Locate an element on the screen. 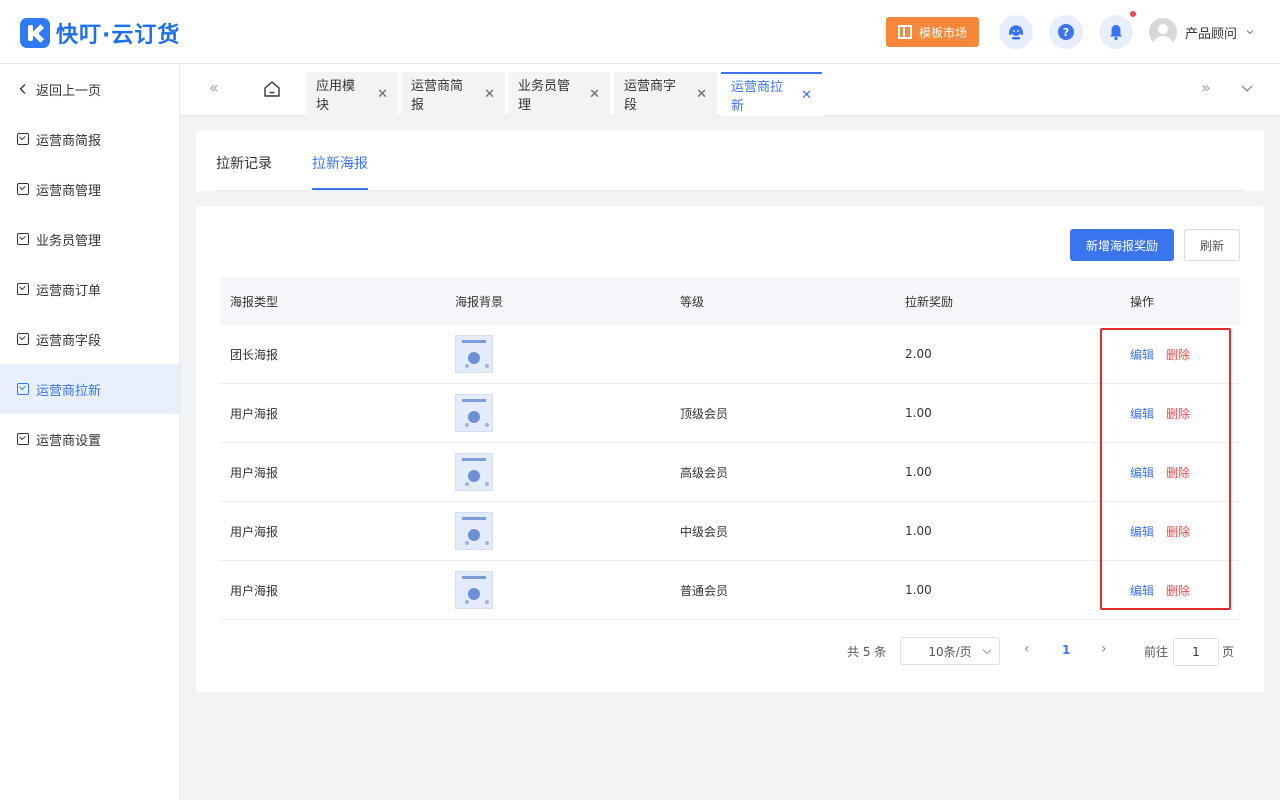 The height and width of the screenshot is (800, 1280). sidebar-item-salesman-management: 业务员管理 is located at coordinates (89, 239).